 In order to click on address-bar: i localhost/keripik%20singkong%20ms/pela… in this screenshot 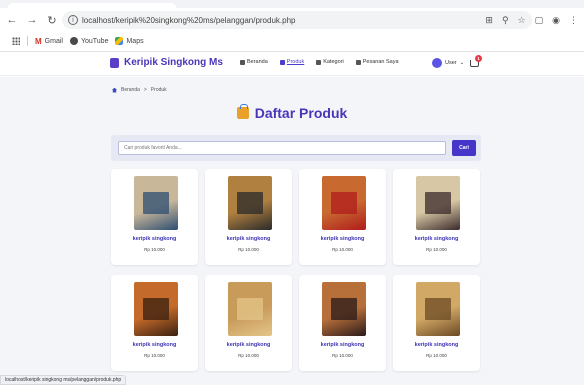, I will do `click(297, 20)`.